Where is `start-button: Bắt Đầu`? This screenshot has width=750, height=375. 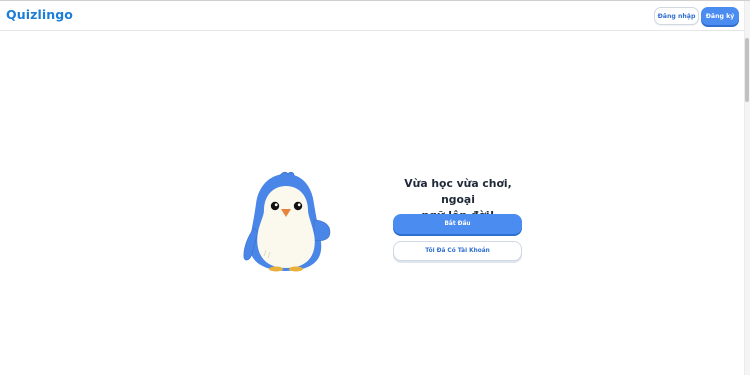 start-button: Bắt Đầu is located at coordinates (457, 224).